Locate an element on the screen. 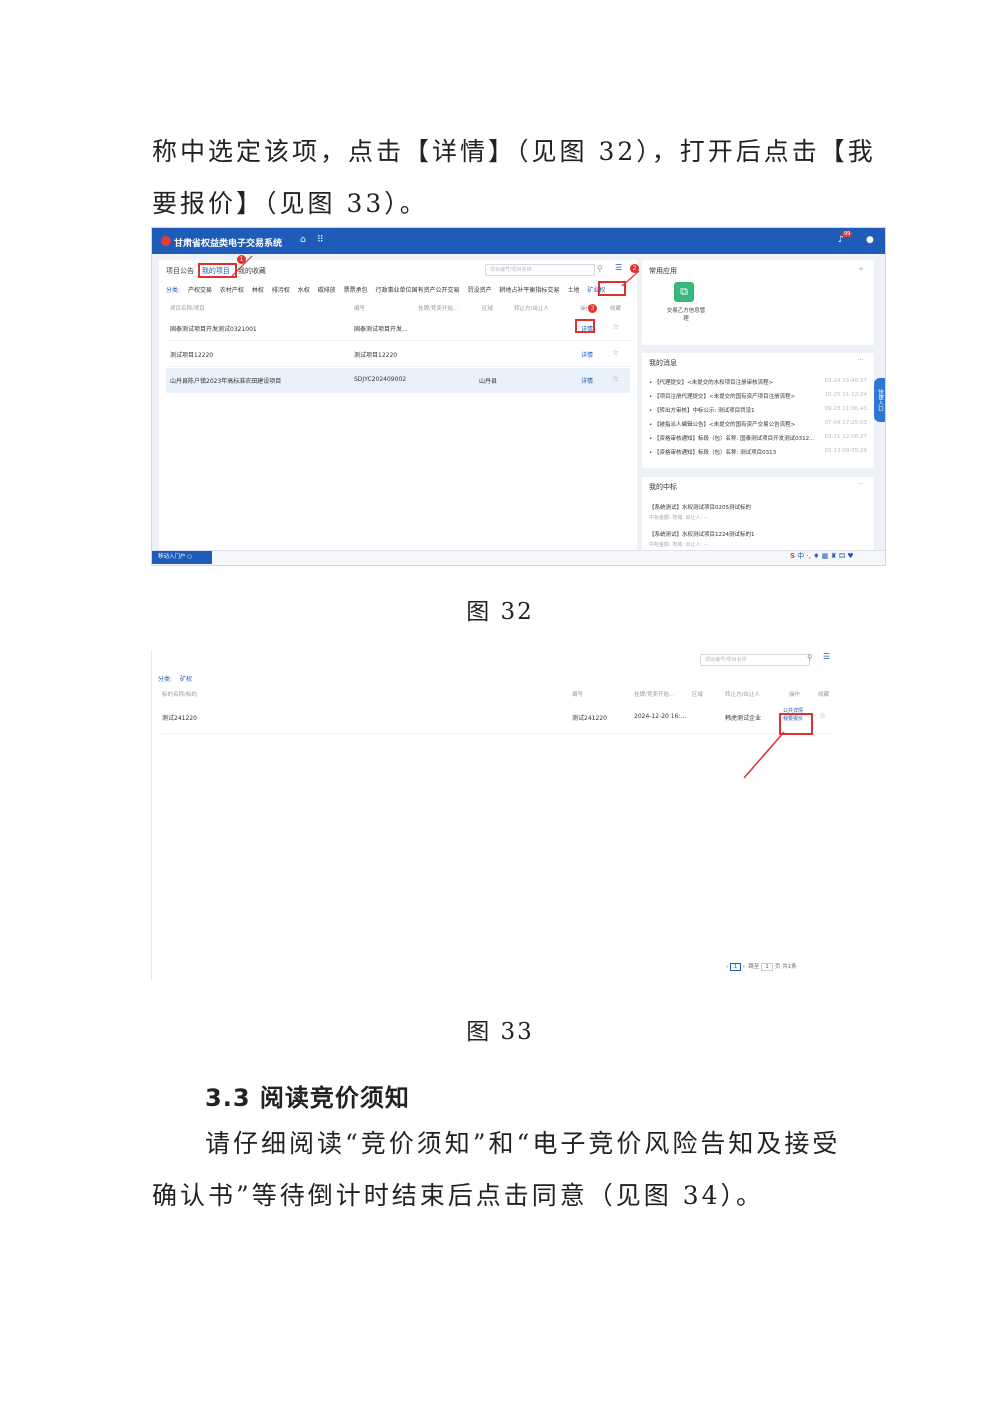 The height and width of the screenshot is (1414, 1000). tray-icons: 中 ·, ♦ ▦ ♜ ⚃ ♥ is located at coordinates (825, 556).